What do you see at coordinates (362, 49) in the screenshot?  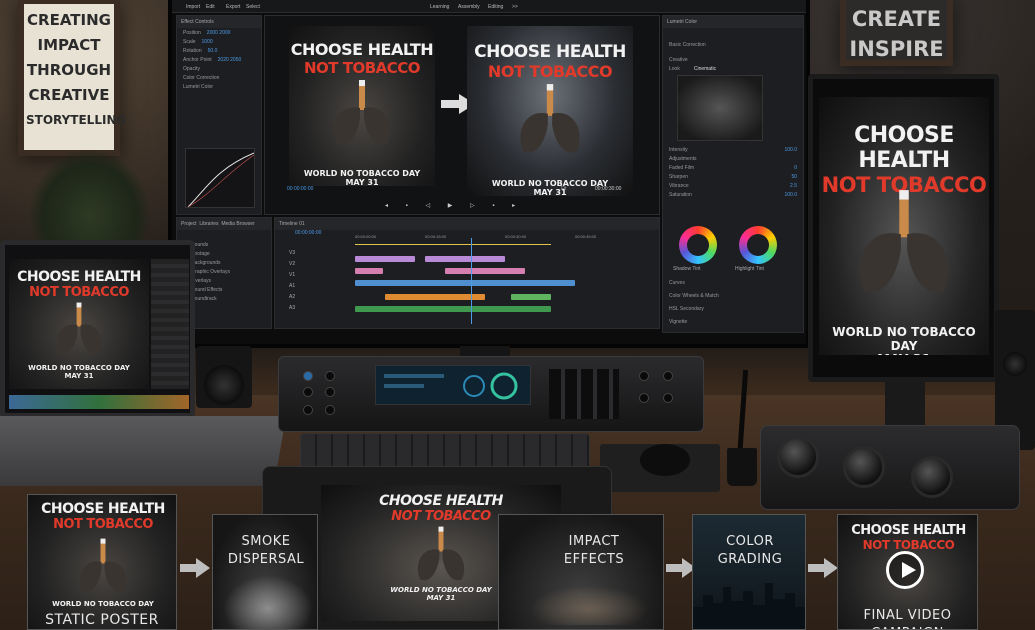 I see `poster-title-line1: CHOOSE HEALTH` at bounding box center [362, 49].